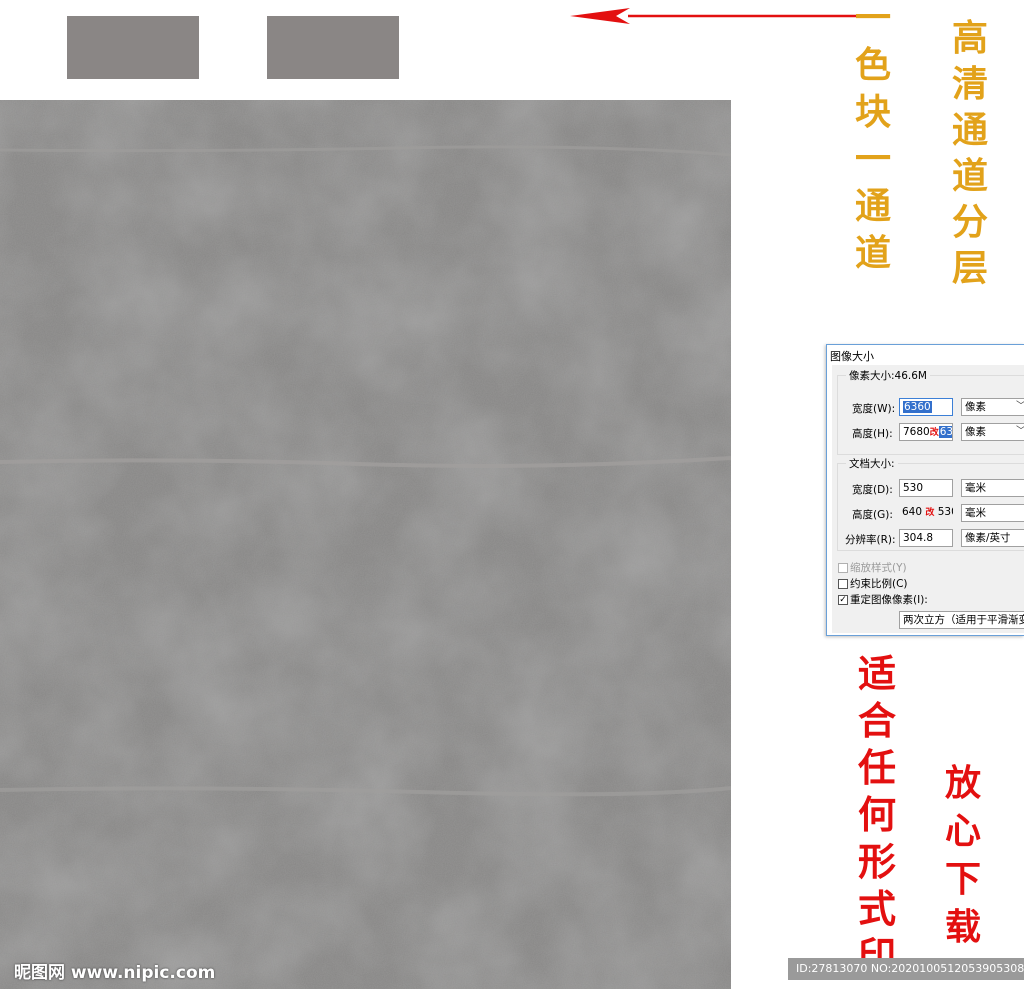  What do you see at coordinates (874, 409) in the screenshot?
I see `width-label: 宽度(W):` at bounding box center [874, 409].